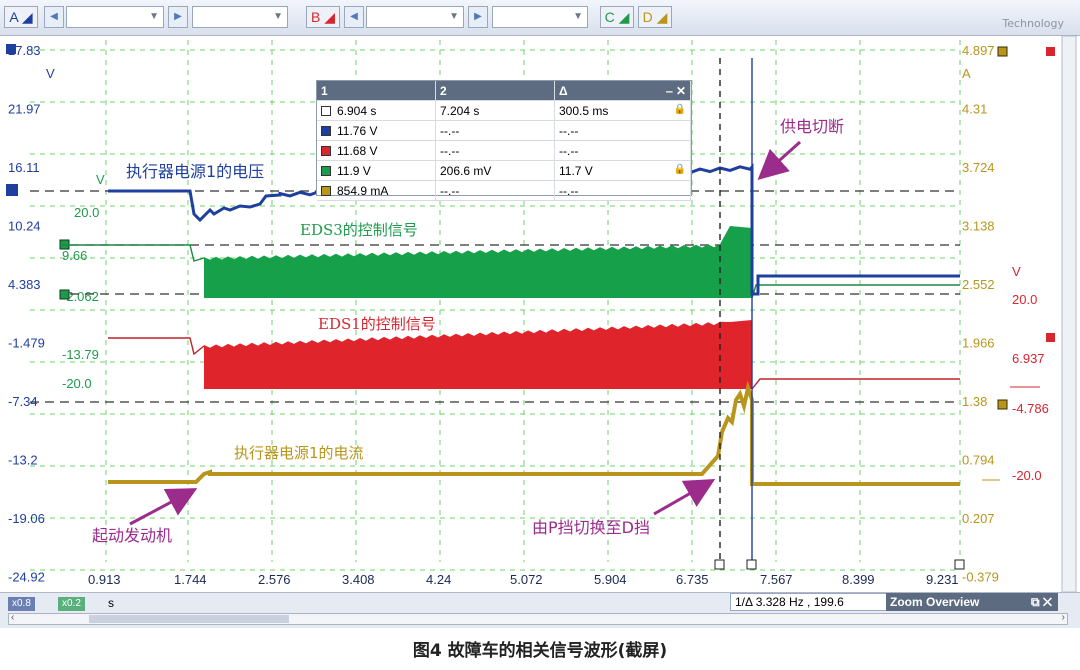  Describe the element at coordinates (438, 579) in the screenshot. I see `x-axis-tick: 4.24` at that location.